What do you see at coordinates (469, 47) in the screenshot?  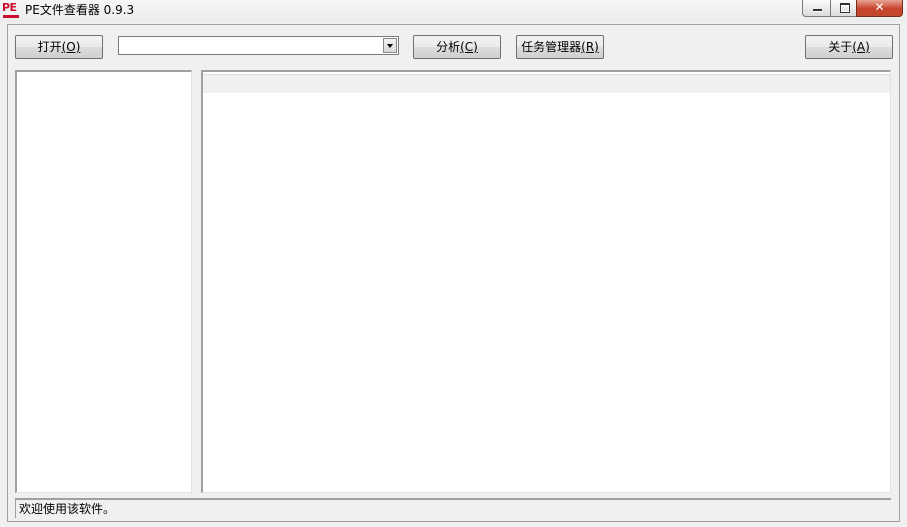 I see `analyze-button-hotkey: (C)` at bounding box center [469, 47].